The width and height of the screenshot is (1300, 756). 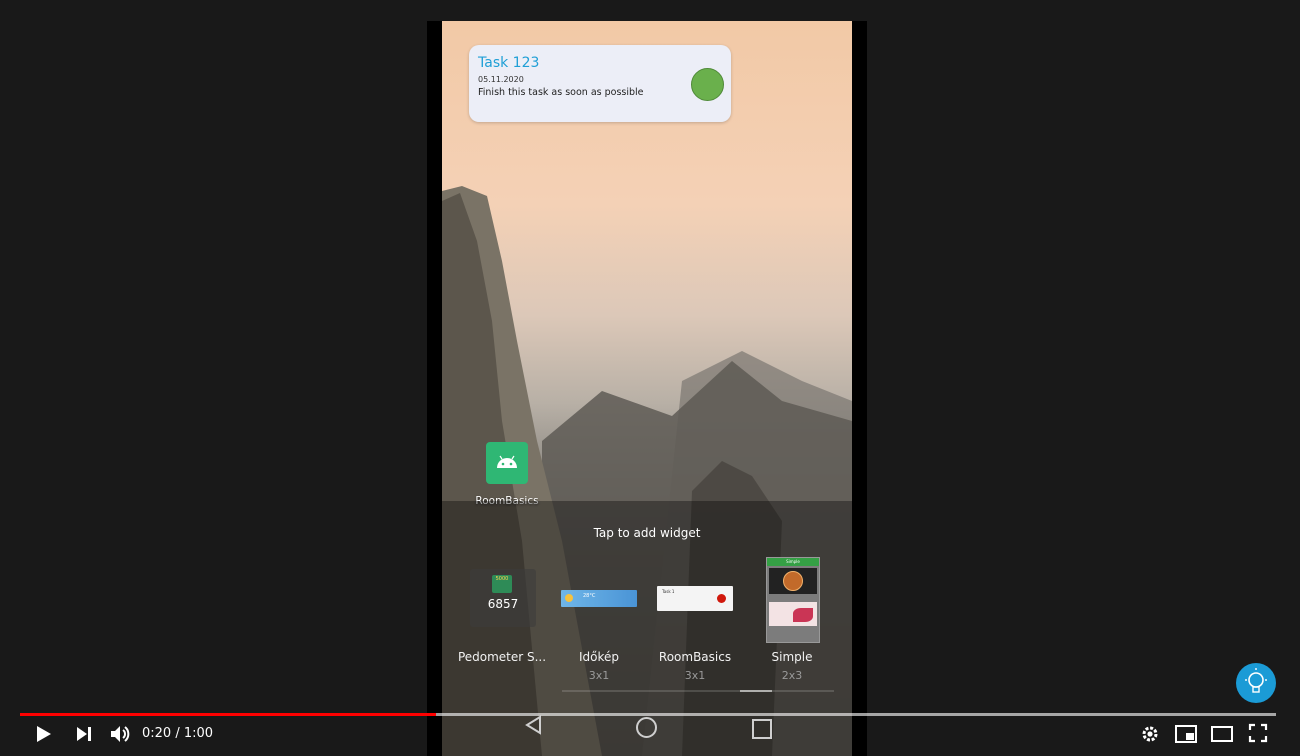 What do you see at coordinates (793, 581) in the screenshot?
I see `gauge-icon` at bounding box center [793, 581].